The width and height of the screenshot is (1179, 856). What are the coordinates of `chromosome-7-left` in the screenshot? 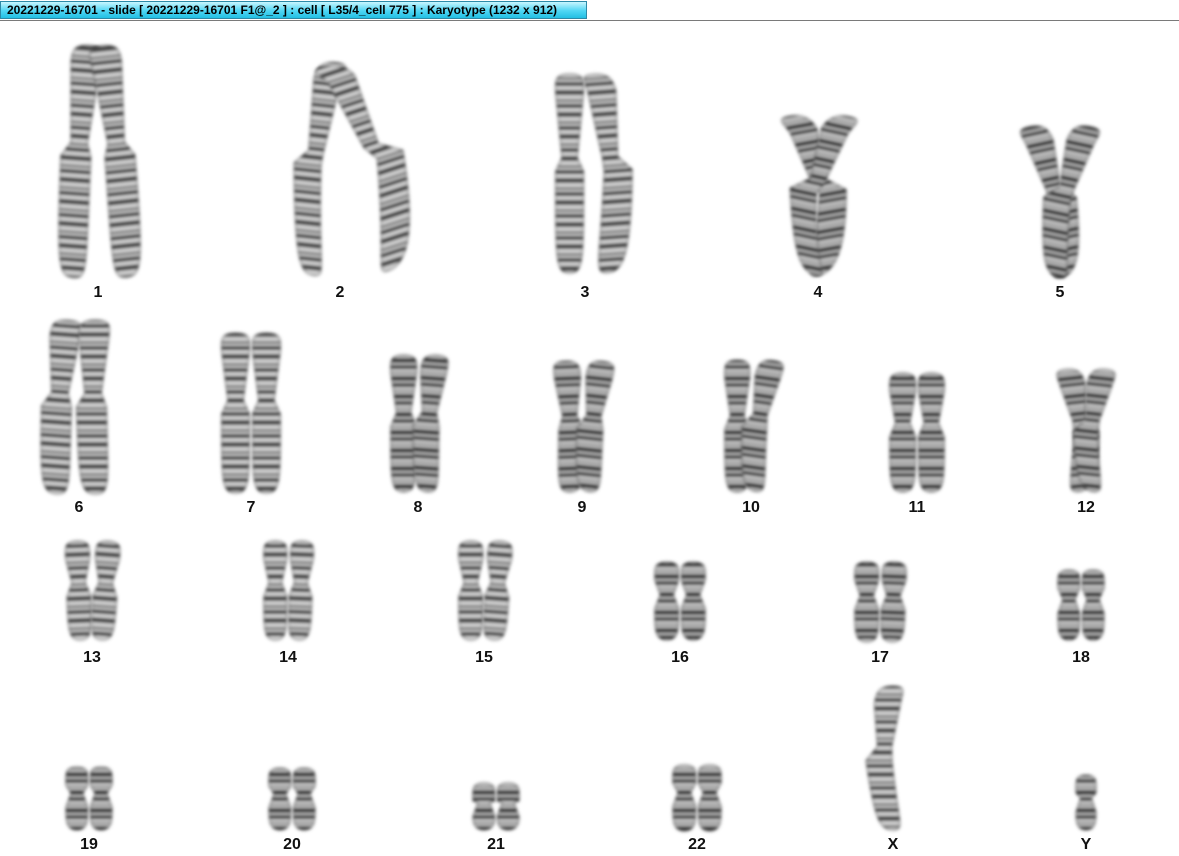 It's located at (236, 413).